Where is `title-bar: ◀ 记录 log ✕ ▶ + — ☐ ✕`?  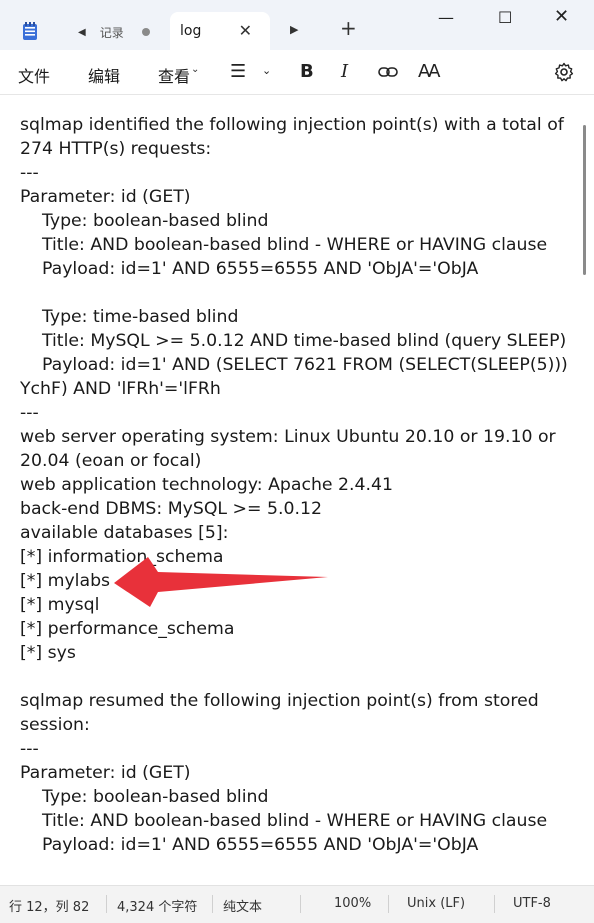 title-bar: ◀ 记录 log ✕ ▶ + — ☐ ✕ is located at coordinates (297, 25).